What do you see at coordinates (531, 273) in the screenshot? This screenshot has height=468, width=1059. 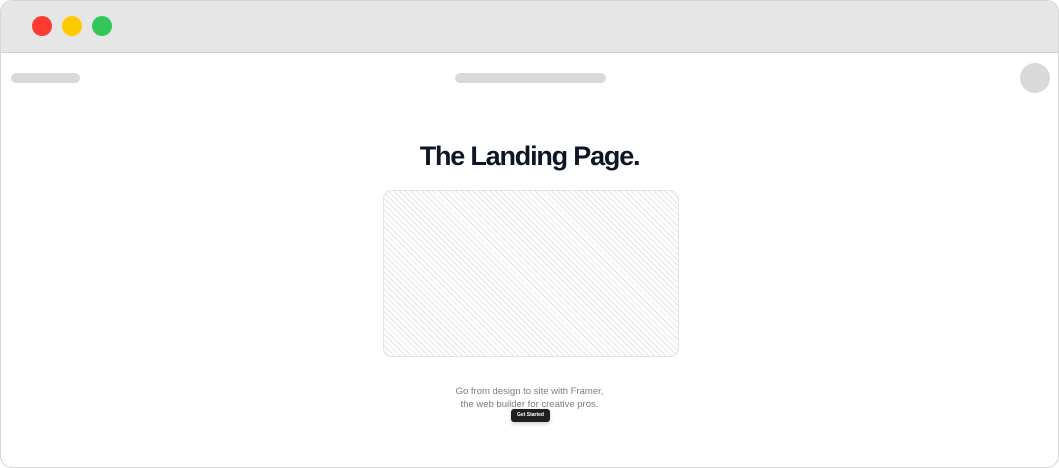 I see `hero-image-placeholder` at bounding box center [531, 273].